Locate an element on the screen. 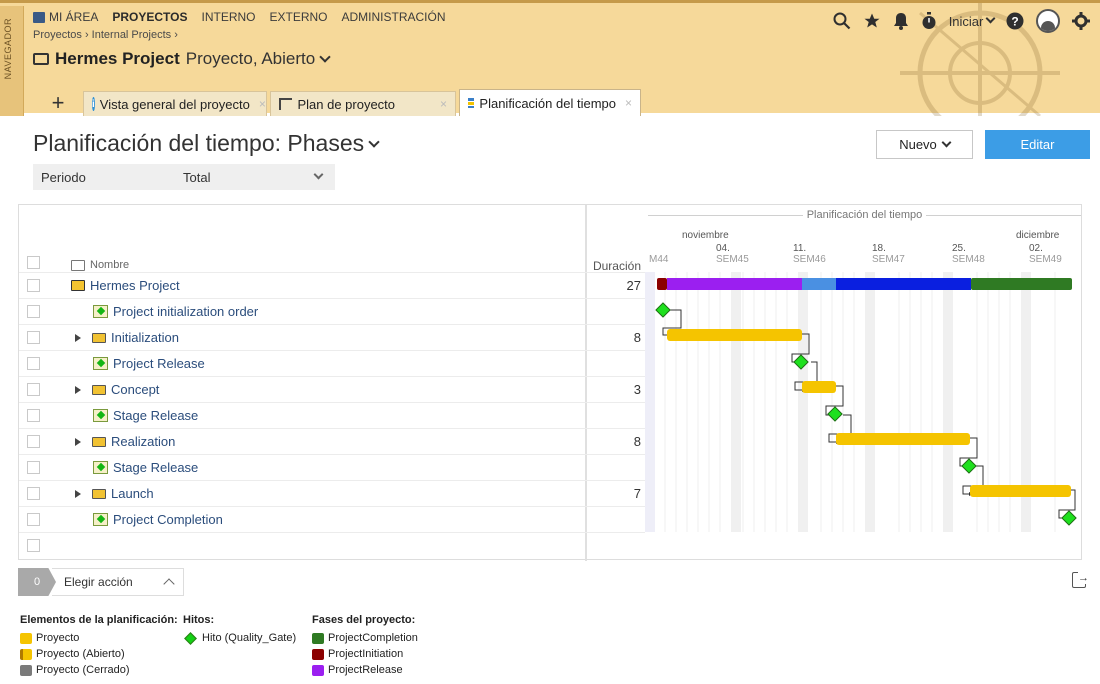  table-row: Hermes Project 27 is located at coordinates (332, 285).